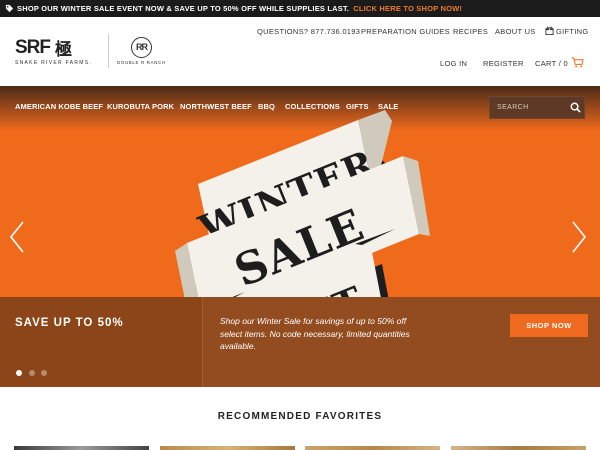  I want to click on recommended-favorites-heading: RECOMMENDED FAVORITES, so click(300, 416).